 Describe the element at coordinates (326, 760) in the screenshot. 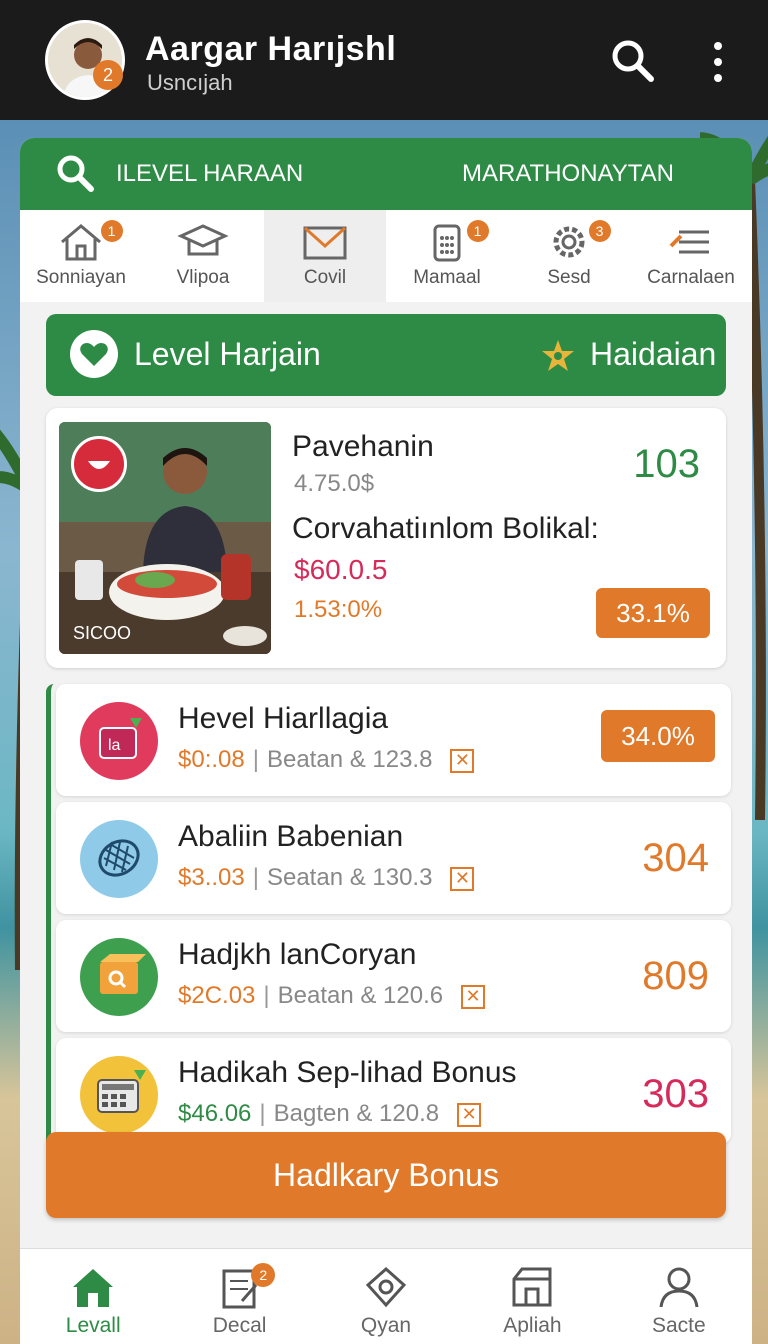

I see `list-item-meta: $0:.08 | Beatan & 123.8 ✕` at that location.